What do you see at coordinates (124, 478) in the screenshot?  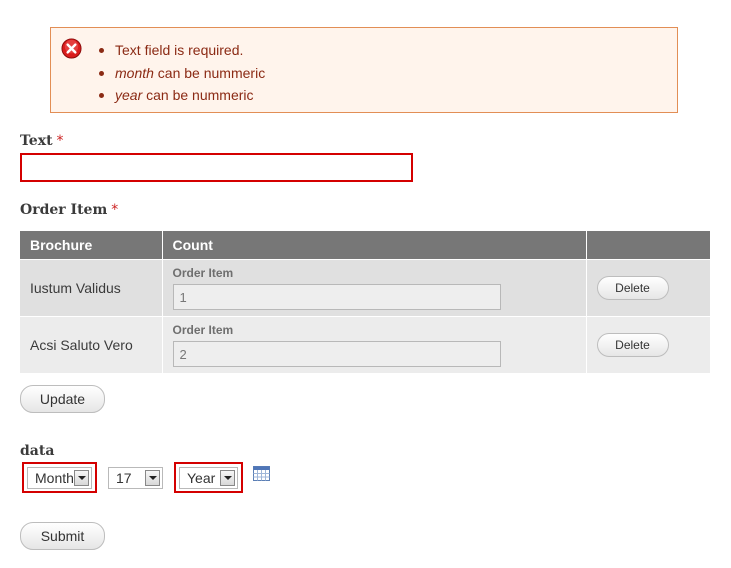 I see `day-select-value: 17` at bounding box center [124, 478].